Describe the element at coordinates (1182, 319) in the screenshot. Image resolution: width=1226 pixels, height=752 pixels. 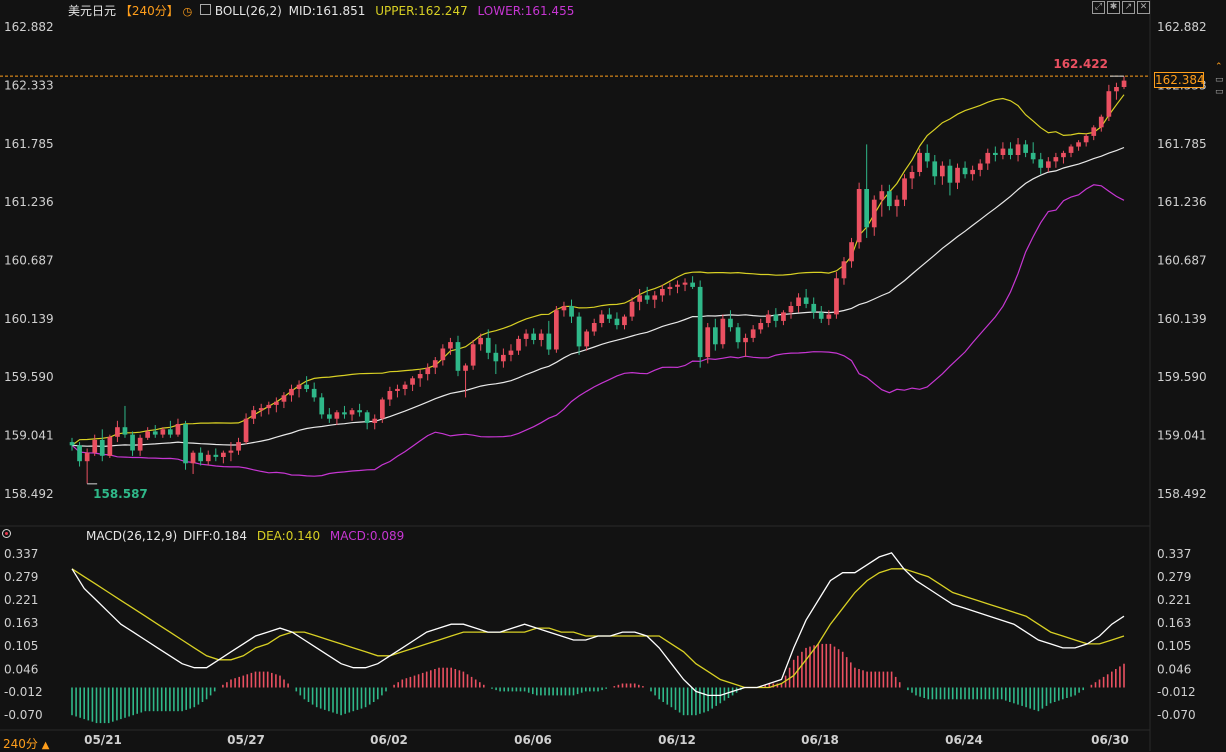
I see `price-axis-label-right: 160.139` at that location.